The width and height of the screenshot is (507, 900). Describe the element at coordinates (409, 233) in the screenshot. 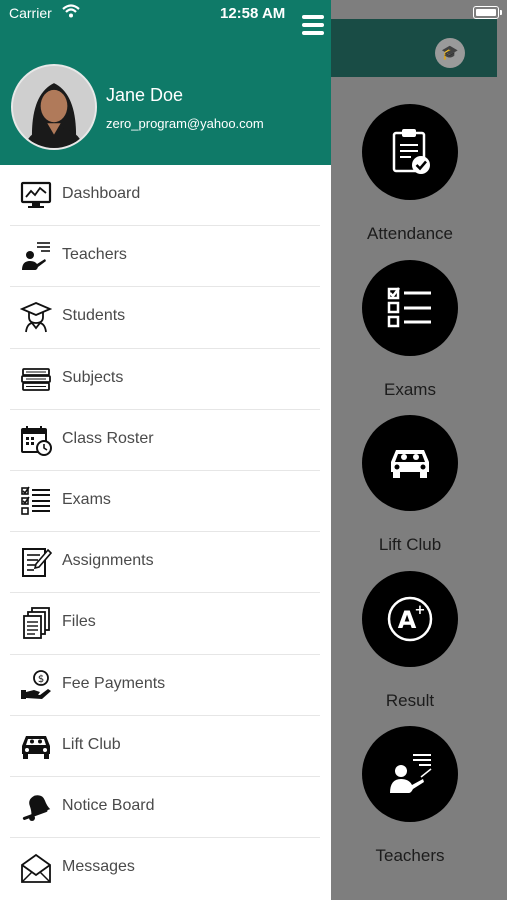

I see `tile-label: Attendance` at that location.